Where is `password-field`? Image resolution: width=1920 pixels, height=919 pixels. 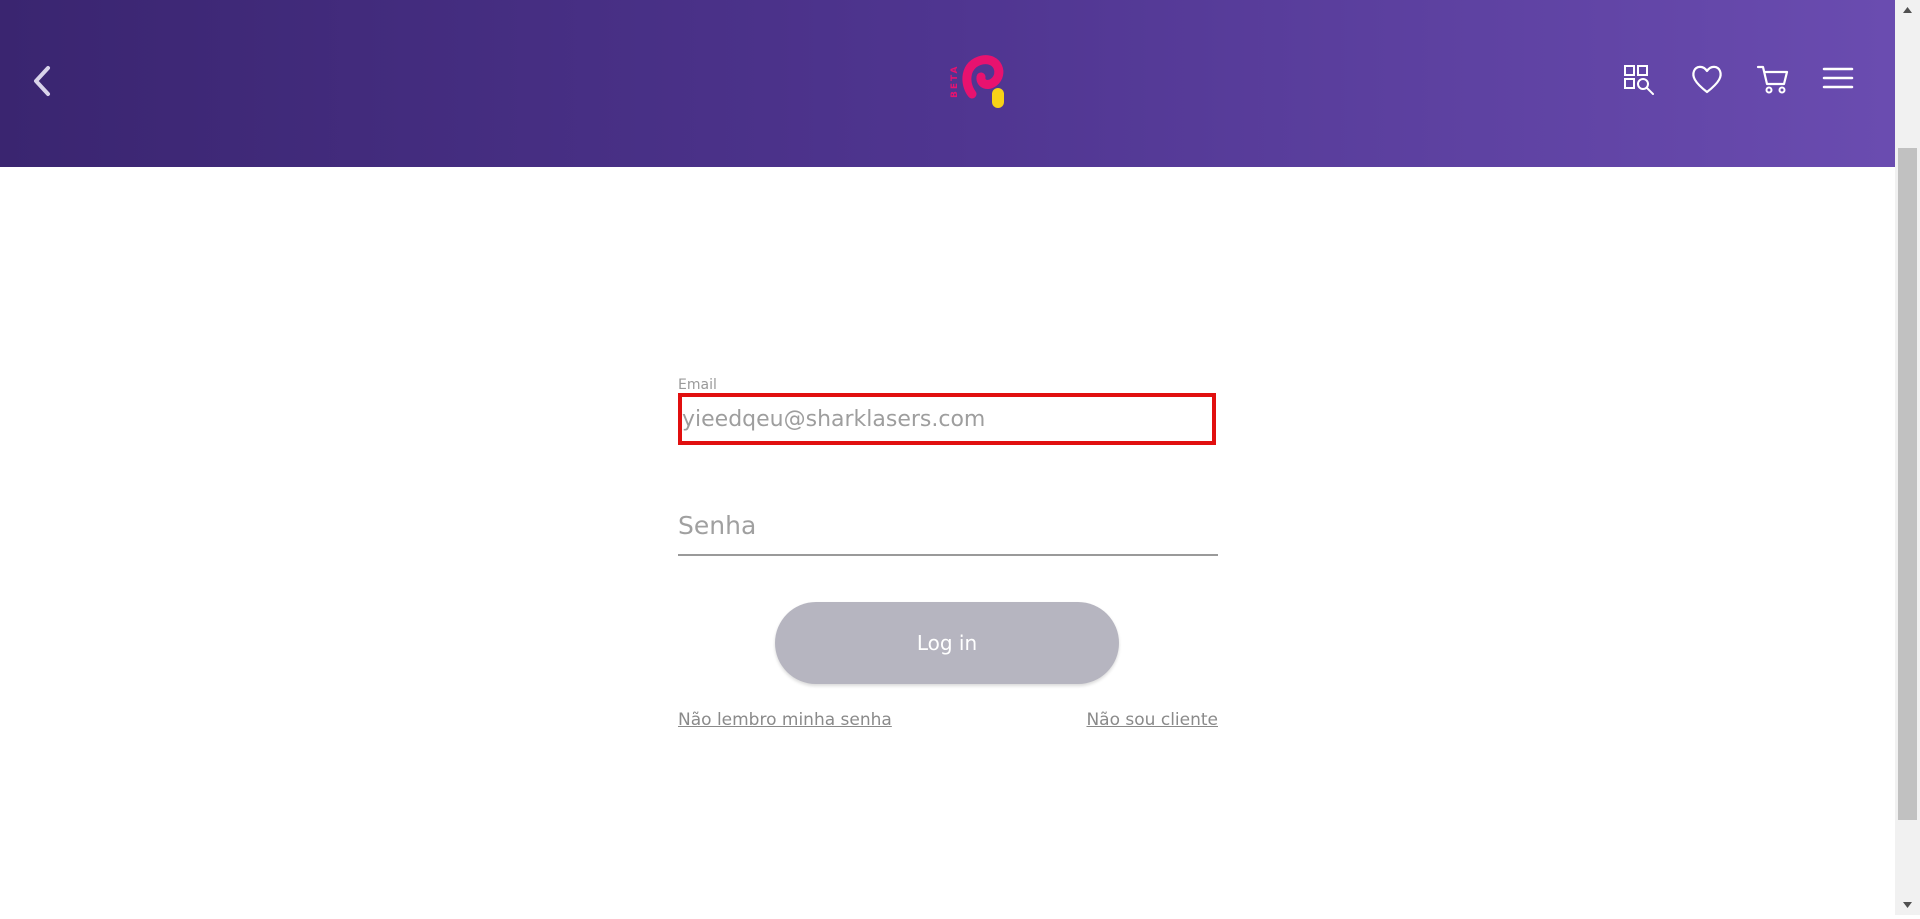 password-field is located at coordinates (948, 527).